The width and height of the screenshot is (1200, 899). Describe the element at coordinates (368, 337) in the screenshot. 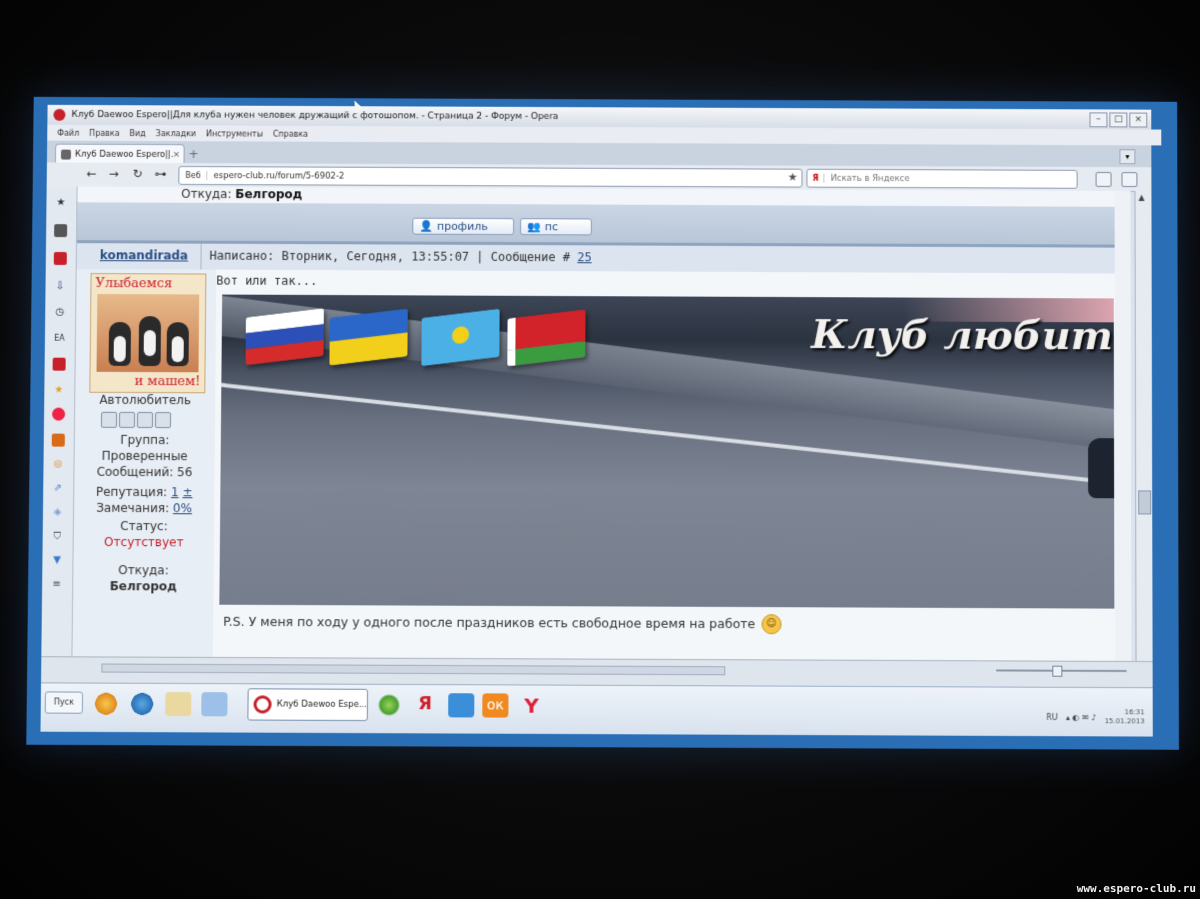

I see `ukraine-flag-icon` at that location.